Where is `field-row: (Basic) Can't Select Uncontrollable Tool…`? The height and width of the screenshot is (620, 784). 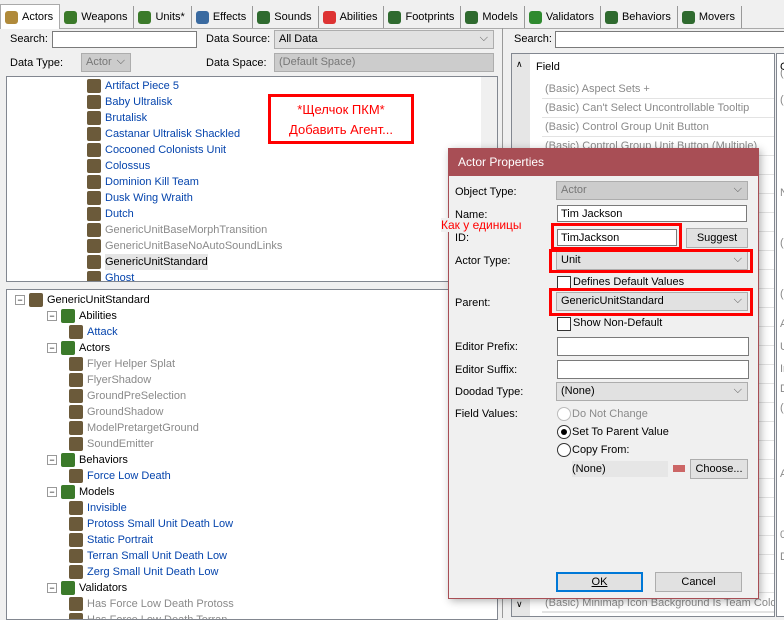 field-row: (Basic) Can't Select Uncontrollable Tool… is located at coordinates (658, 109).